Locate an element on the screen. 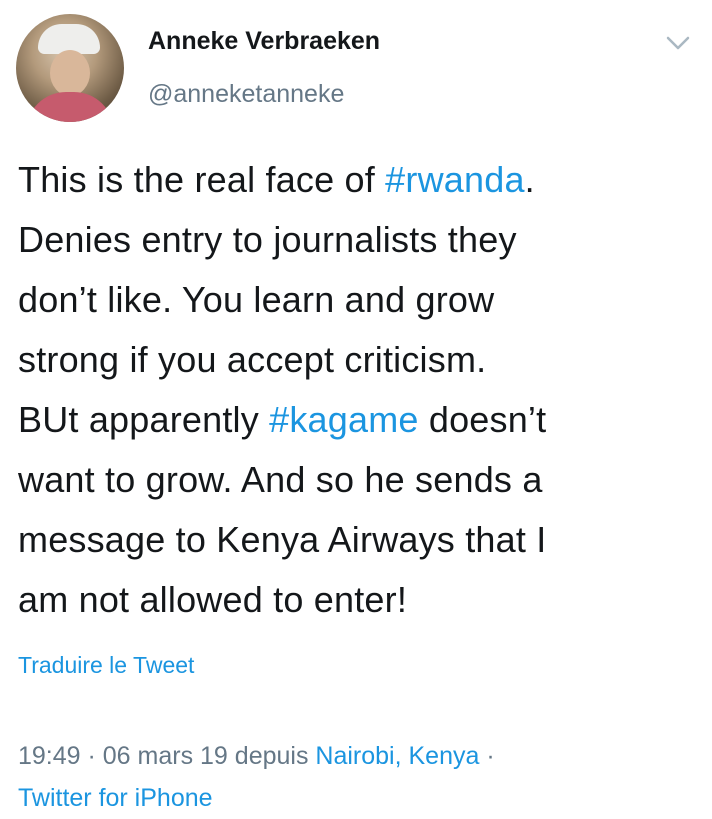 The image size is (712, 819). tweet-text-segment: doesn’t is located at coordinates (482, 419).